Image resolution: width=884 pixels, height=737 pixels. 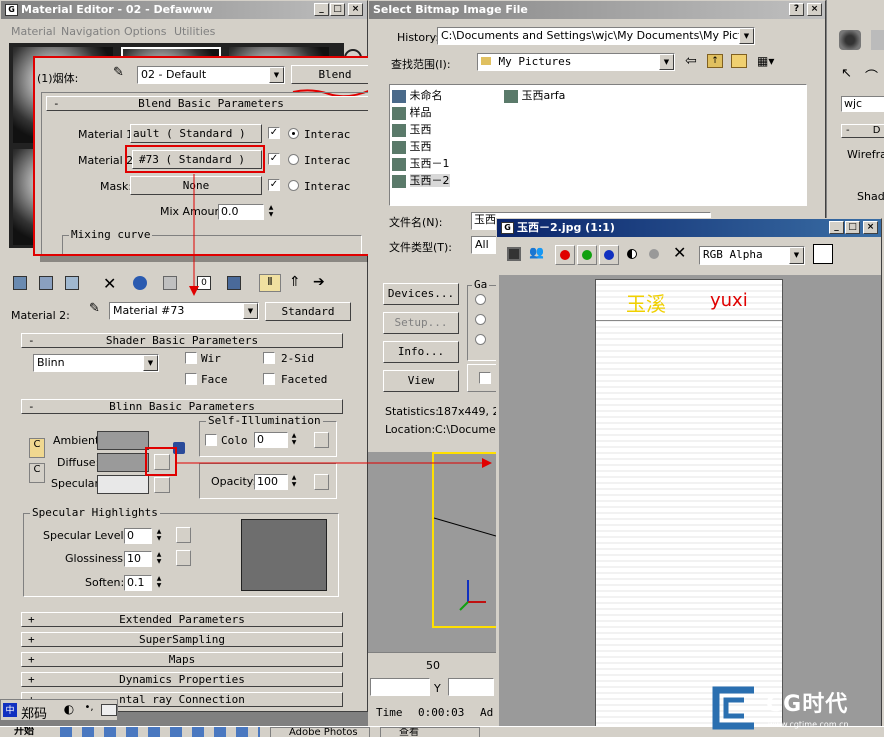 I want to click on self-illum-spinner: ▲ ▼, so click(x=294, y=440).